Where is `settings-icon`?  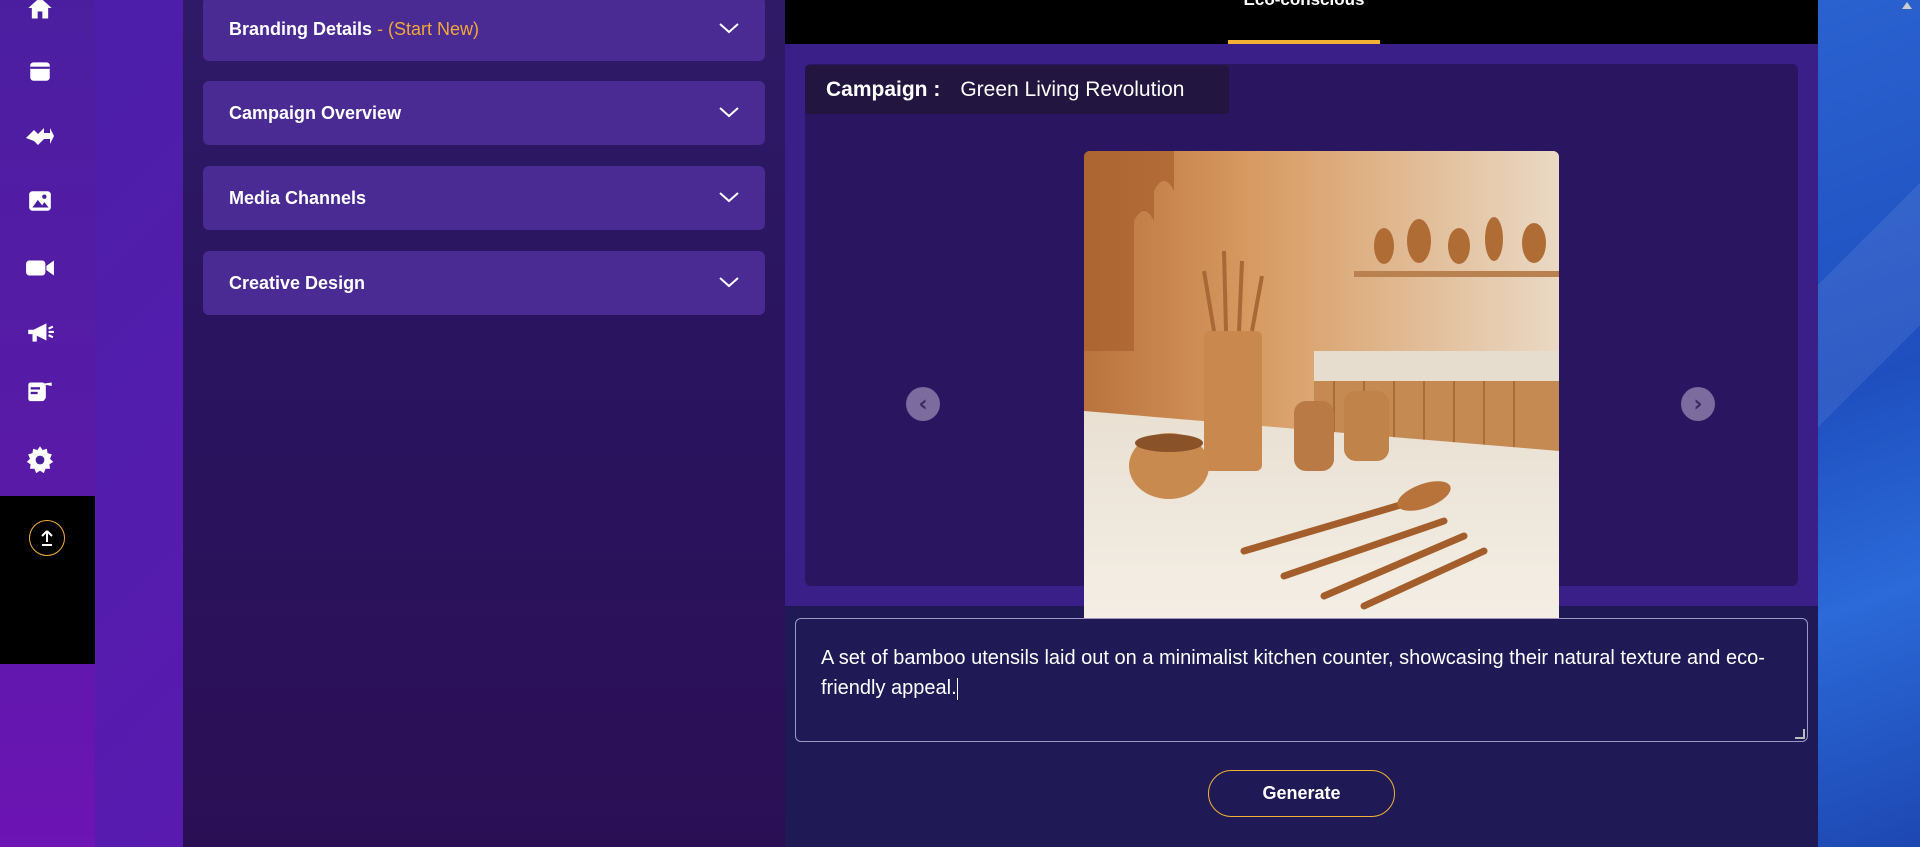
settings-icon is located at coordinates (40, 460).